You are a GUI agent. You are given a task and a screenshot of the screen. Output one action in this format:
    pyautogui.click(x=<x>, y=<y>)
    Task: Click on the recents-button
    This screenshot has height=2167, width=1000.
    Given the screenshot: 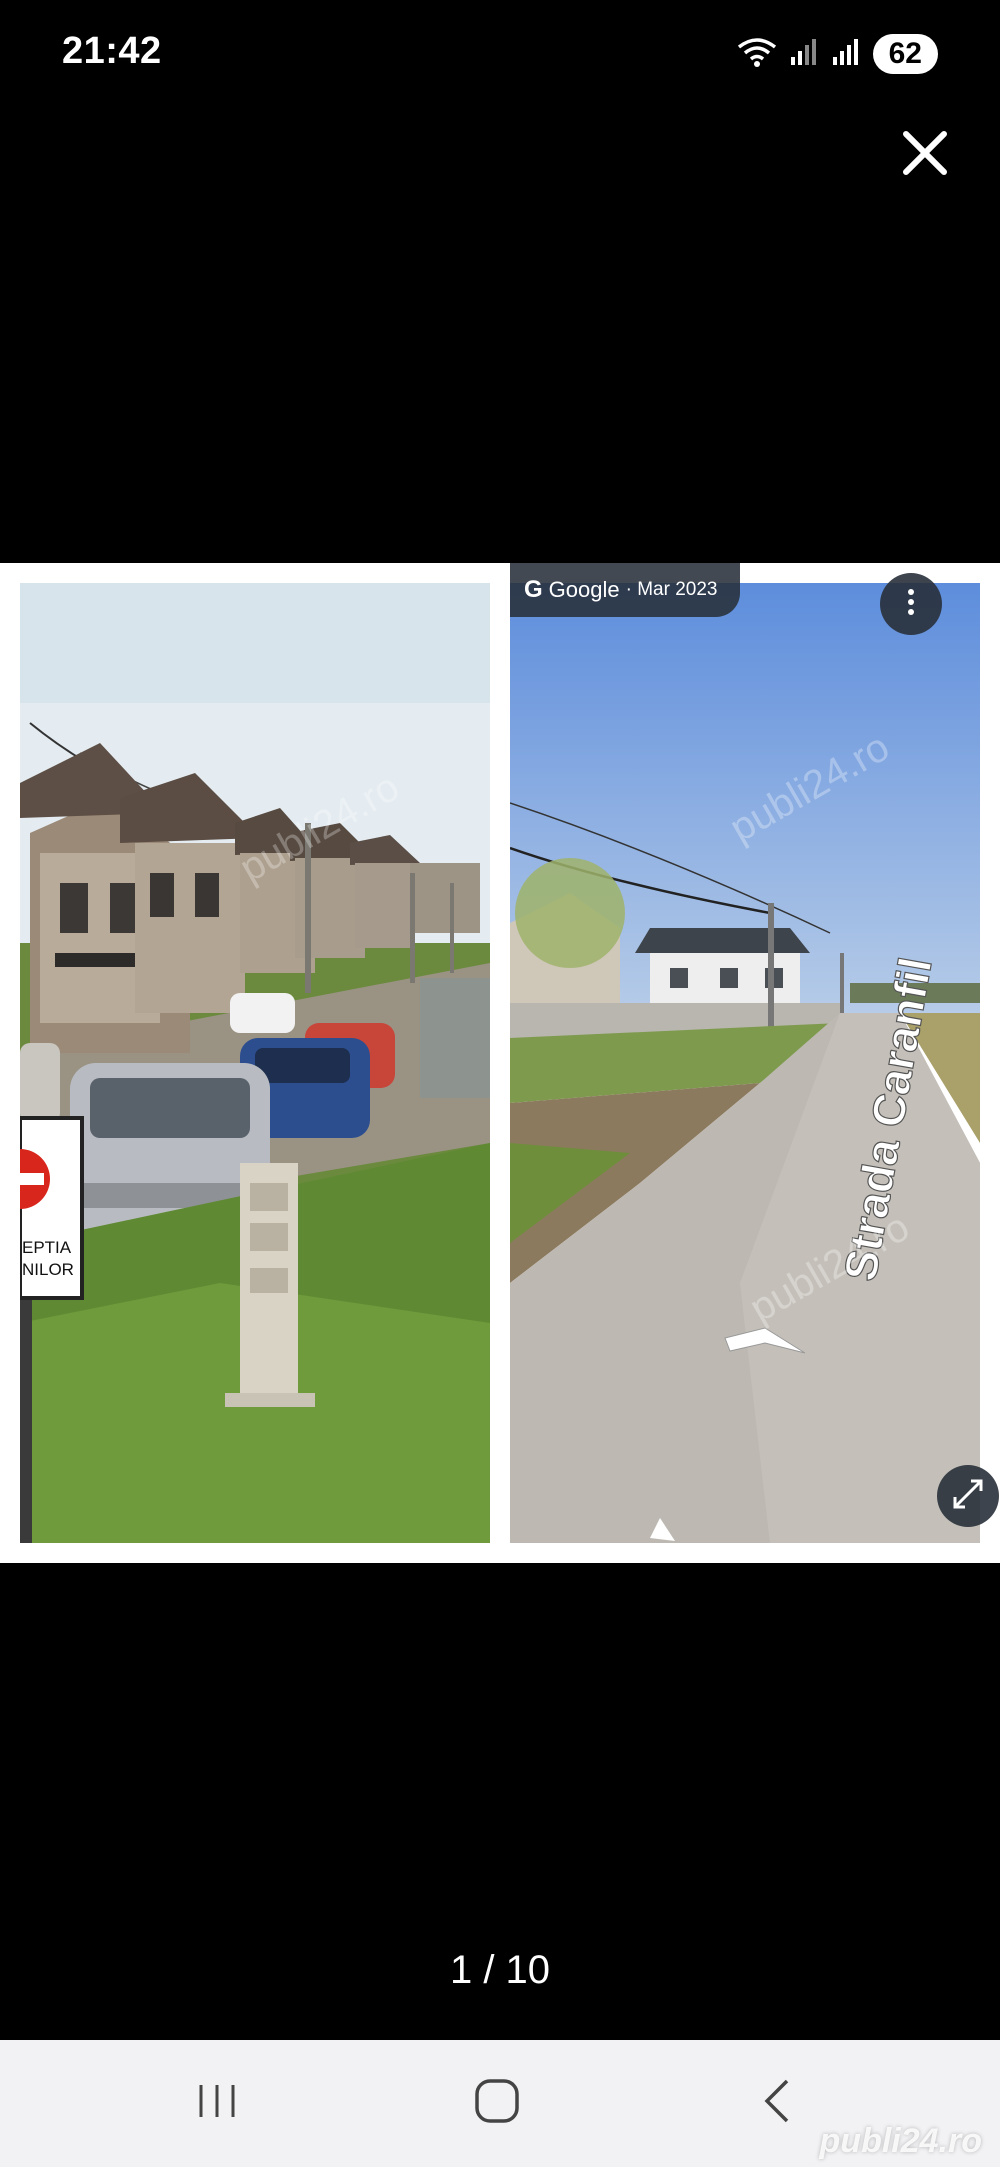 What is the action you would take?
    pyautogui.click(x=217, y=2103)
    